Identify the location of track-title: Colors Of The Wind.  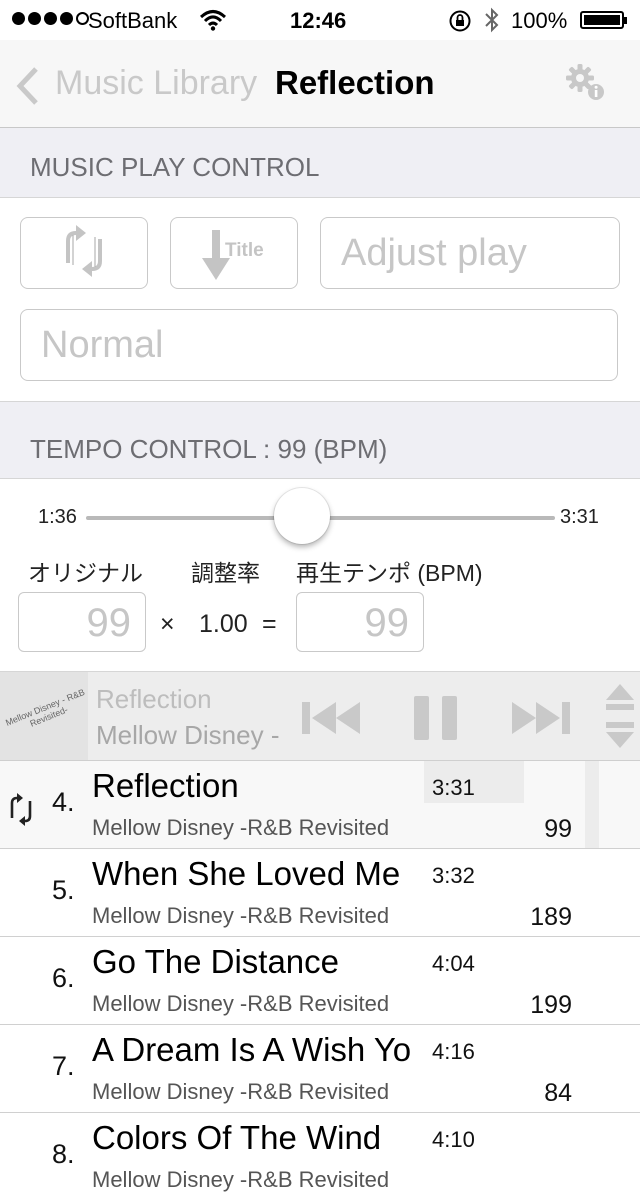
(237, 1137).